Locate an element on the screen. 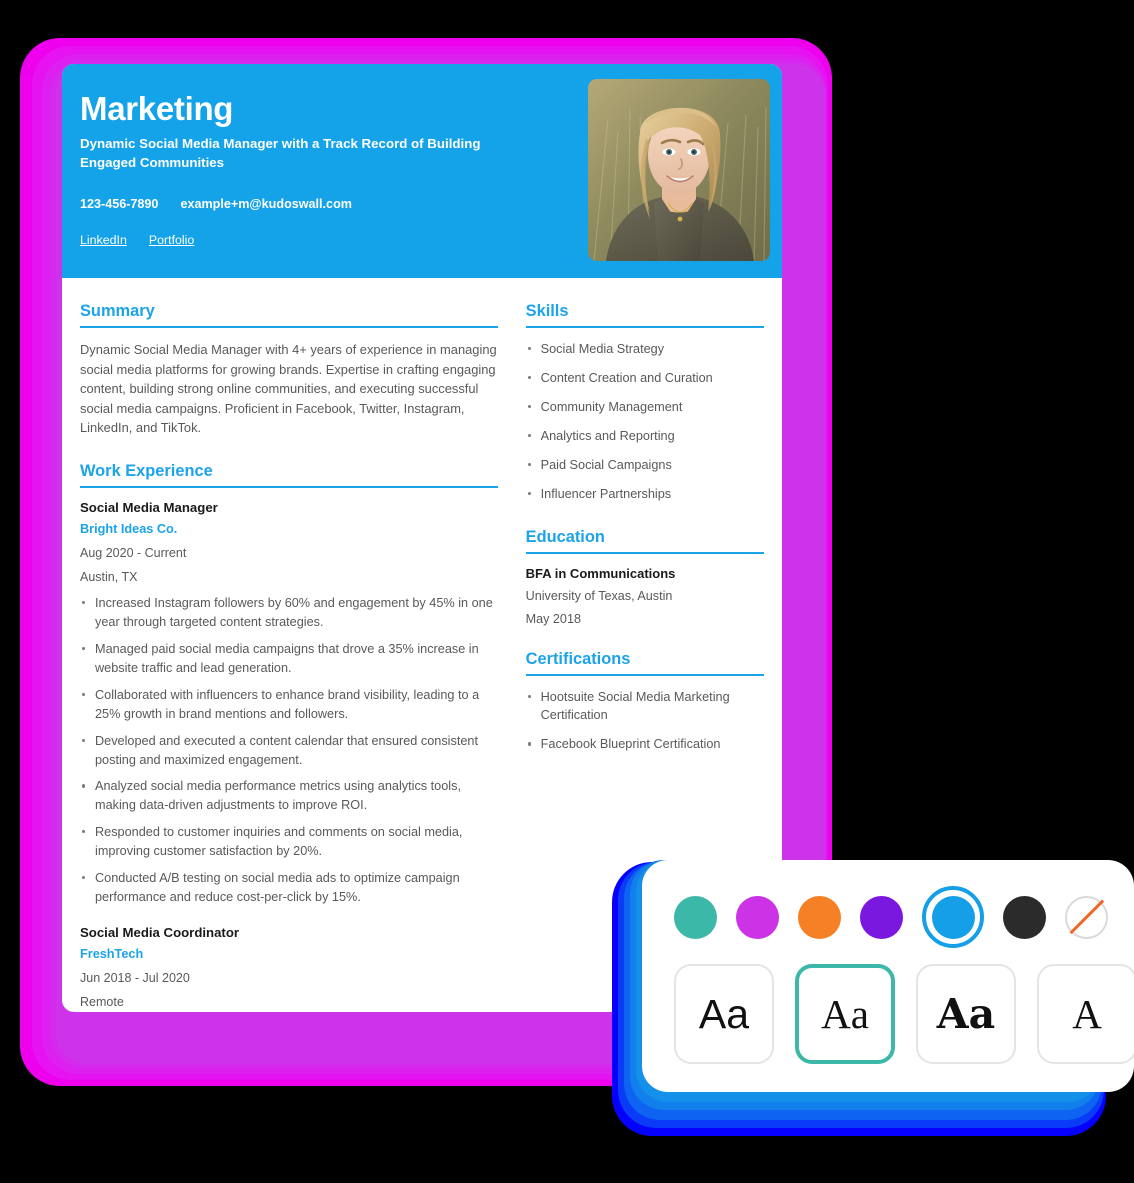 Image resolution: width=1134 pixels, height=1183 pixels. job-title: Social Media Coordinator is located at coordinates (160, 932).